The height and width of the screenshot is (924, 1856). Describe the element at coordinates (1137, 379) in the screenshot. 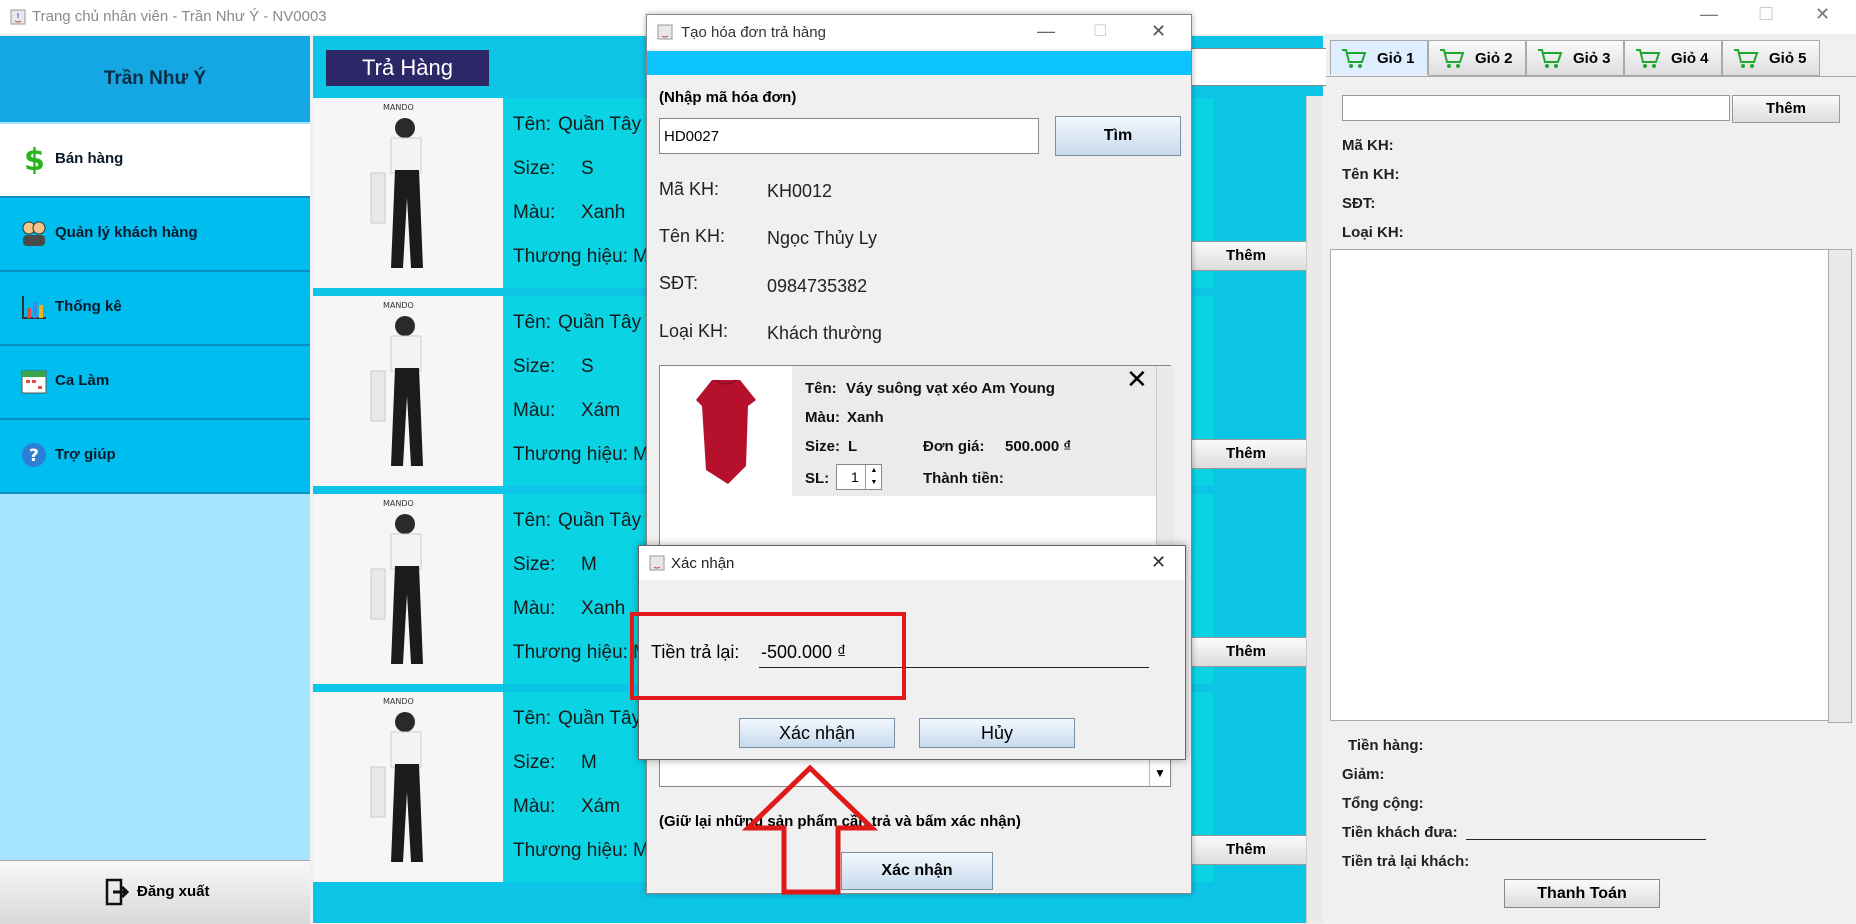

I see `remove-item-button: ✕` at that location.